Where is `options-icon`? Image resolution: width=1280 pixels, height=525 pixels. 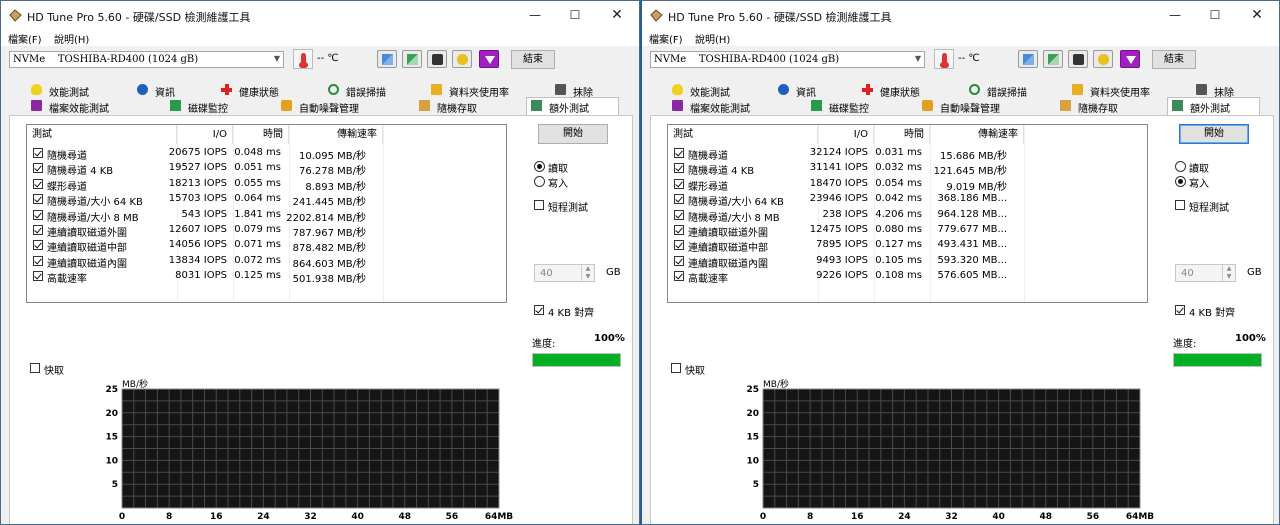 options-icon is located at coordinates (1103, 59).